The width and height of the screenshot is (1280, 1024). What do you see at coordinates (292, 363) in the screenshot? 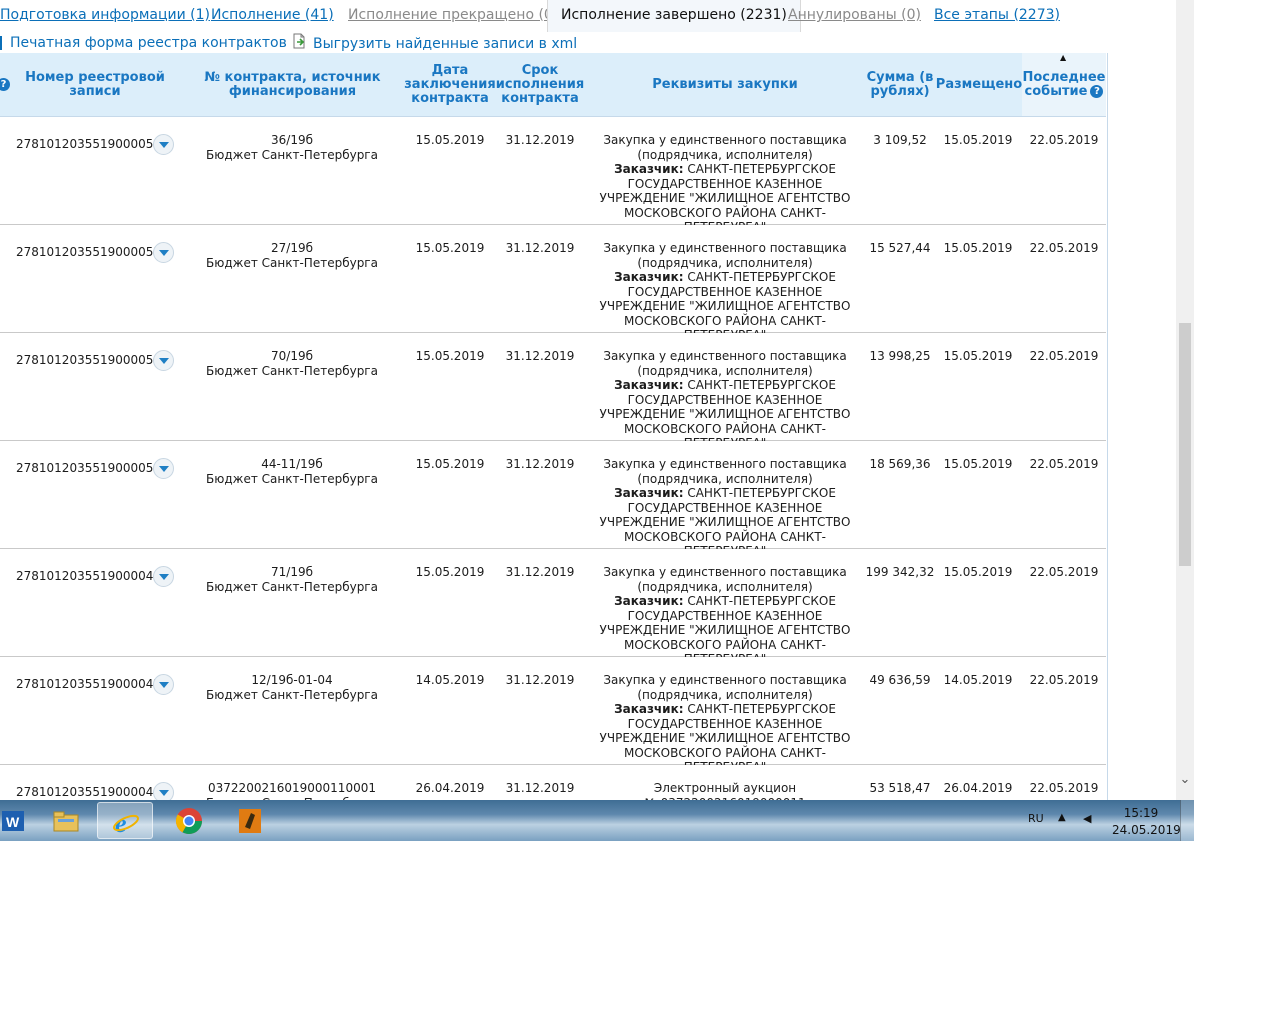
I see `contract-cell: 70/19б Бюджет Санкт-Петербурга` at bounding box center [292, 363].